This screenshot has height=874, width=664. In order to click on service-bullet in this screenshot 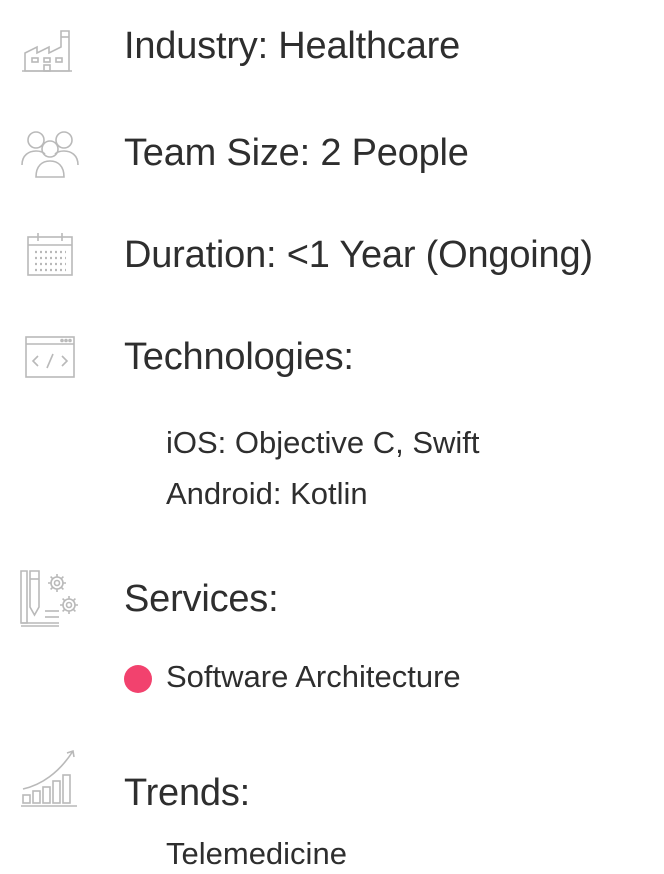, I will do `click(138, 679)`.